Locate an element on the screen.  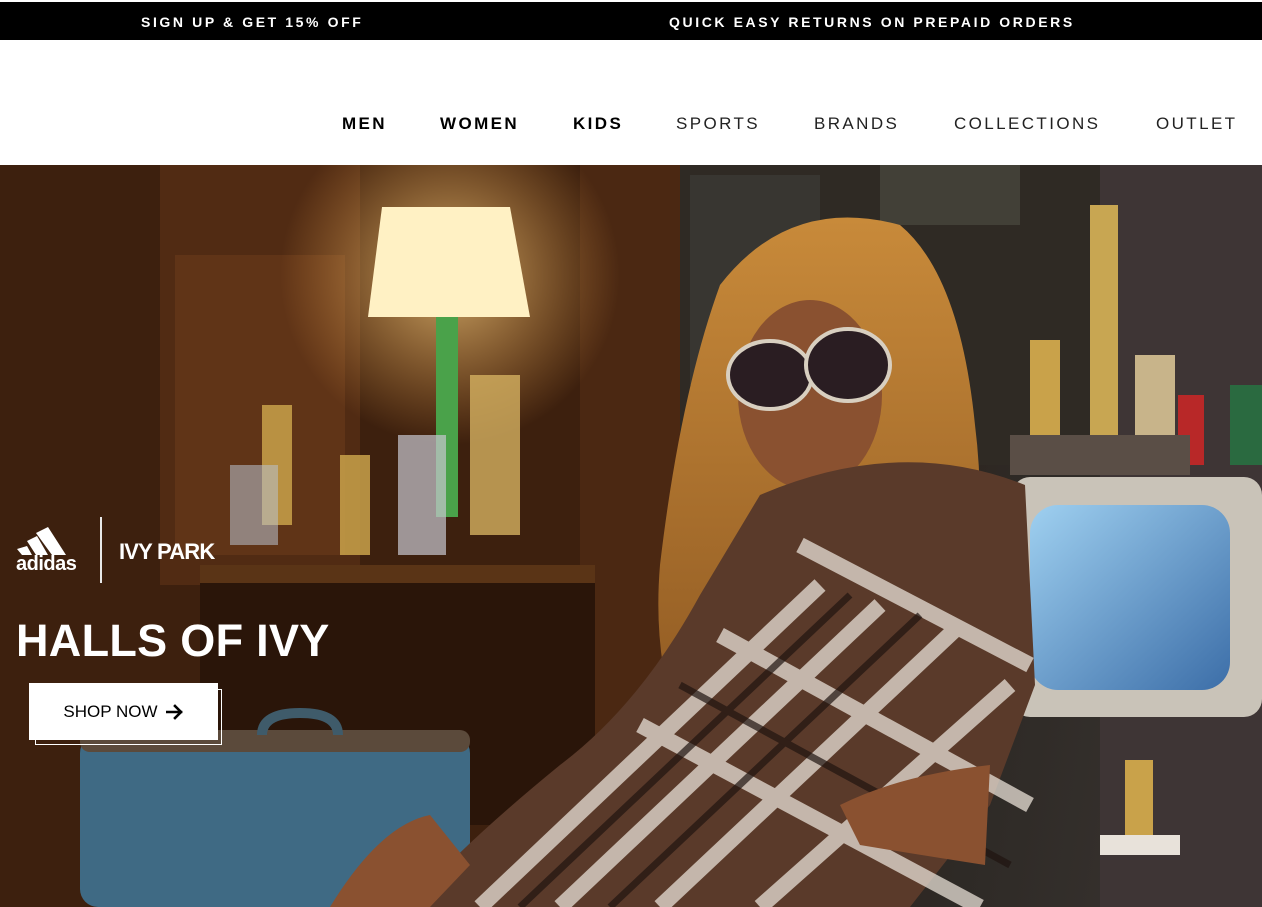
adidas-wordmark: adidas is located at coordinates (46, 564).